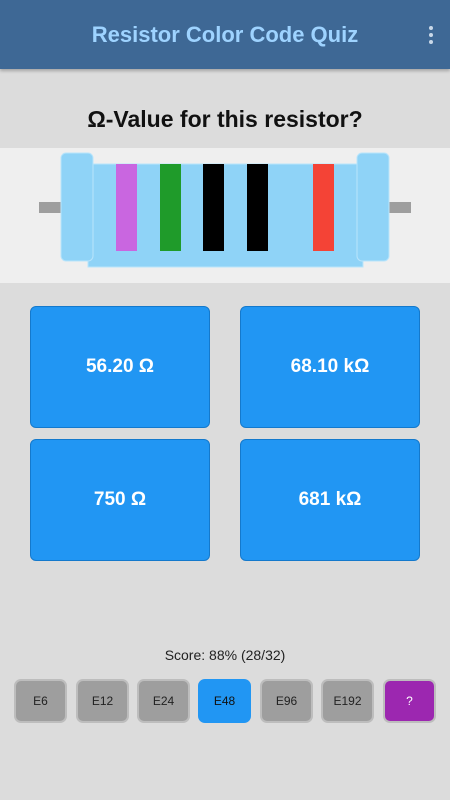 The image size is (450, 800). I want to click on lead-left, so click(51, 207).